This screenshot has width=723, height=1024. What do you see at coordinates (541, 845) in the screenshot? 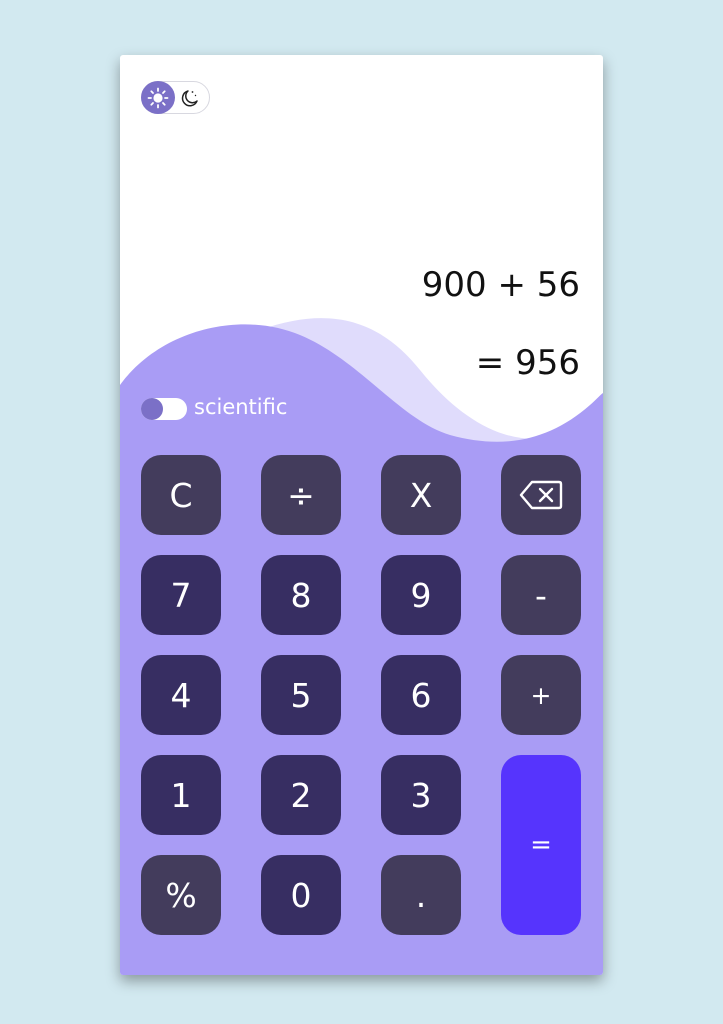
I see `equals-button: =` at bounding box center [541, 845].